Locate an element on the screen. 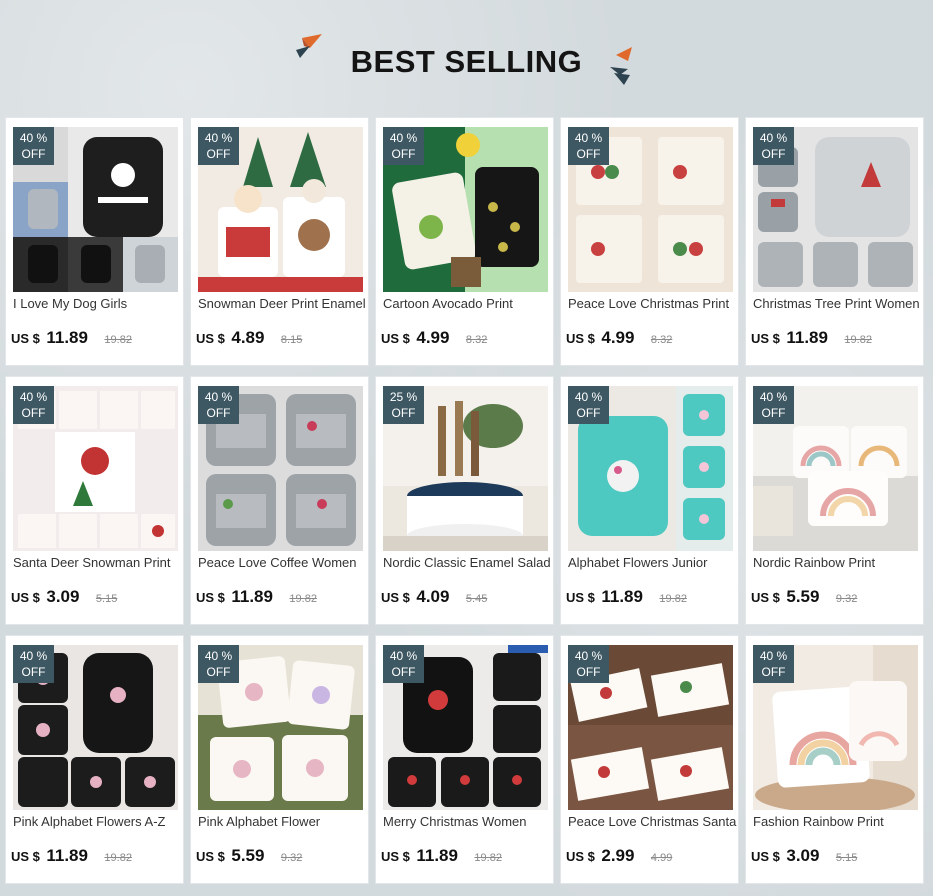 The width and height of the screenshot is (933, 896). product-name: Alphabet Flowers Junior is located at coordinates (653, 562).